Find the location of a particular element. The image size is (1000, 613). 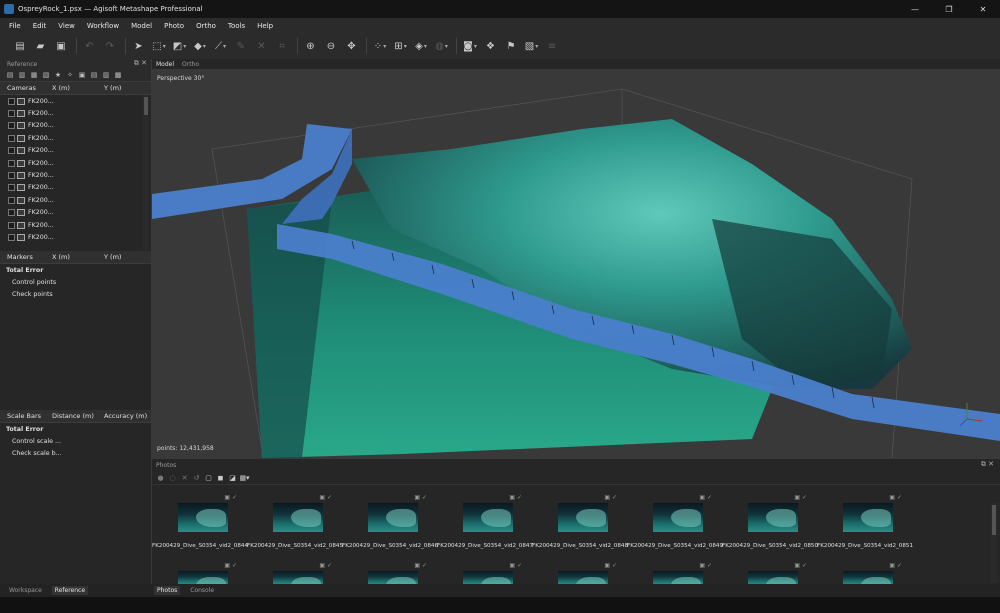

filter-icon: ◪ is located at coordinates (232, 477).